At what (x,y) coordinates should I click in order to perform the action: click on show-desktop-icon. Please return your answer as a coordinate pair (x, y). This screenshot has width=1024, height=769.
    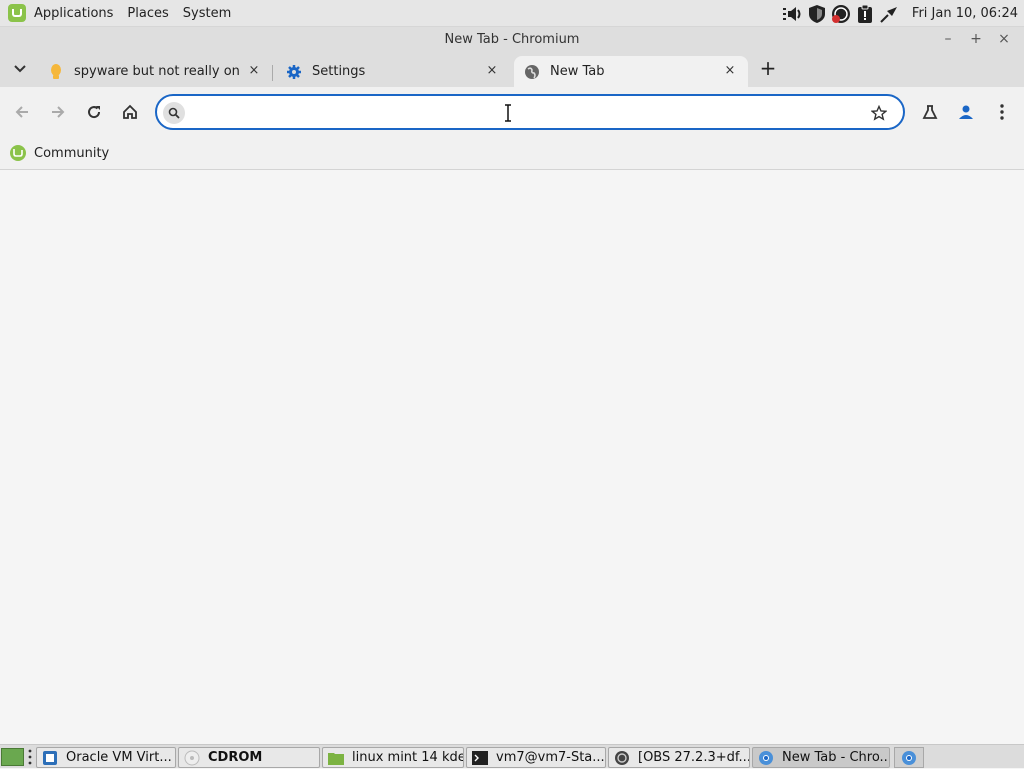
    Looking at the image, I should click on (12, 757).